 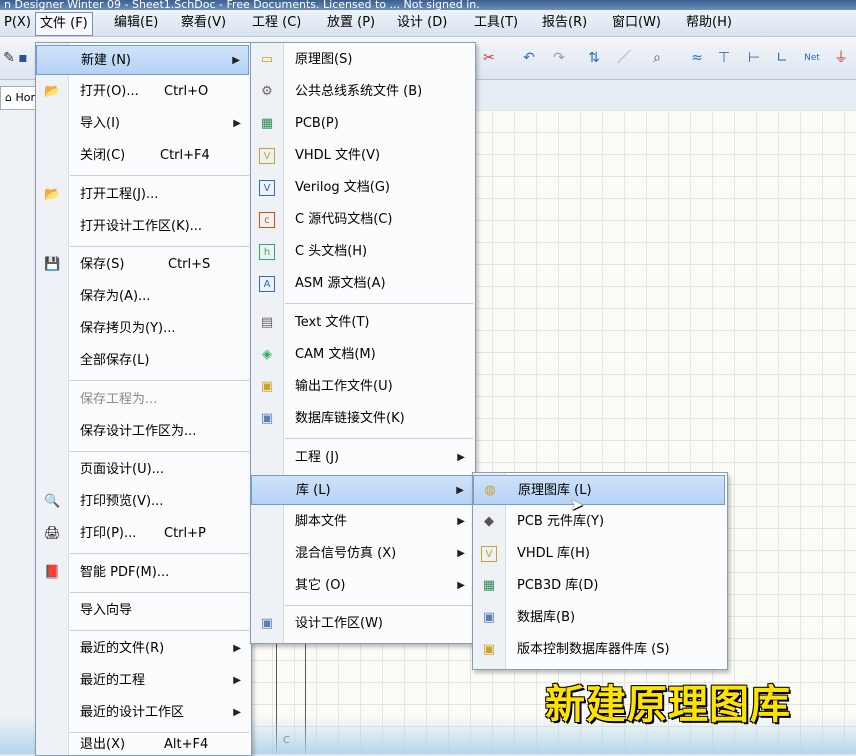 I want to click on vhdl-library-icon: V, so click(x=489, y=554).